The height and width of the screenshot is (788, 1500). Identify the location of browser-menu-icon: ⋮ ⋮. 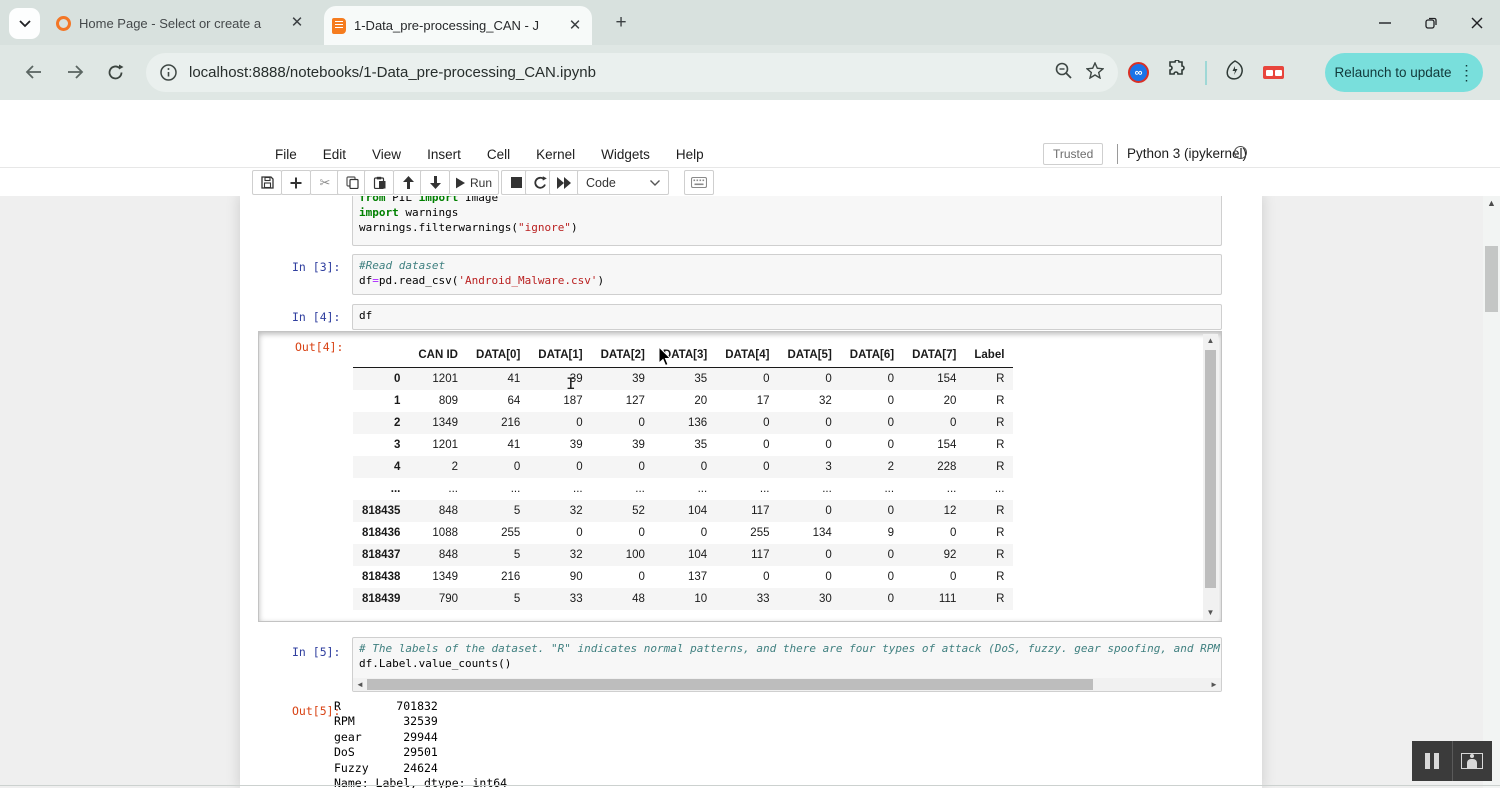
(1467, 72).